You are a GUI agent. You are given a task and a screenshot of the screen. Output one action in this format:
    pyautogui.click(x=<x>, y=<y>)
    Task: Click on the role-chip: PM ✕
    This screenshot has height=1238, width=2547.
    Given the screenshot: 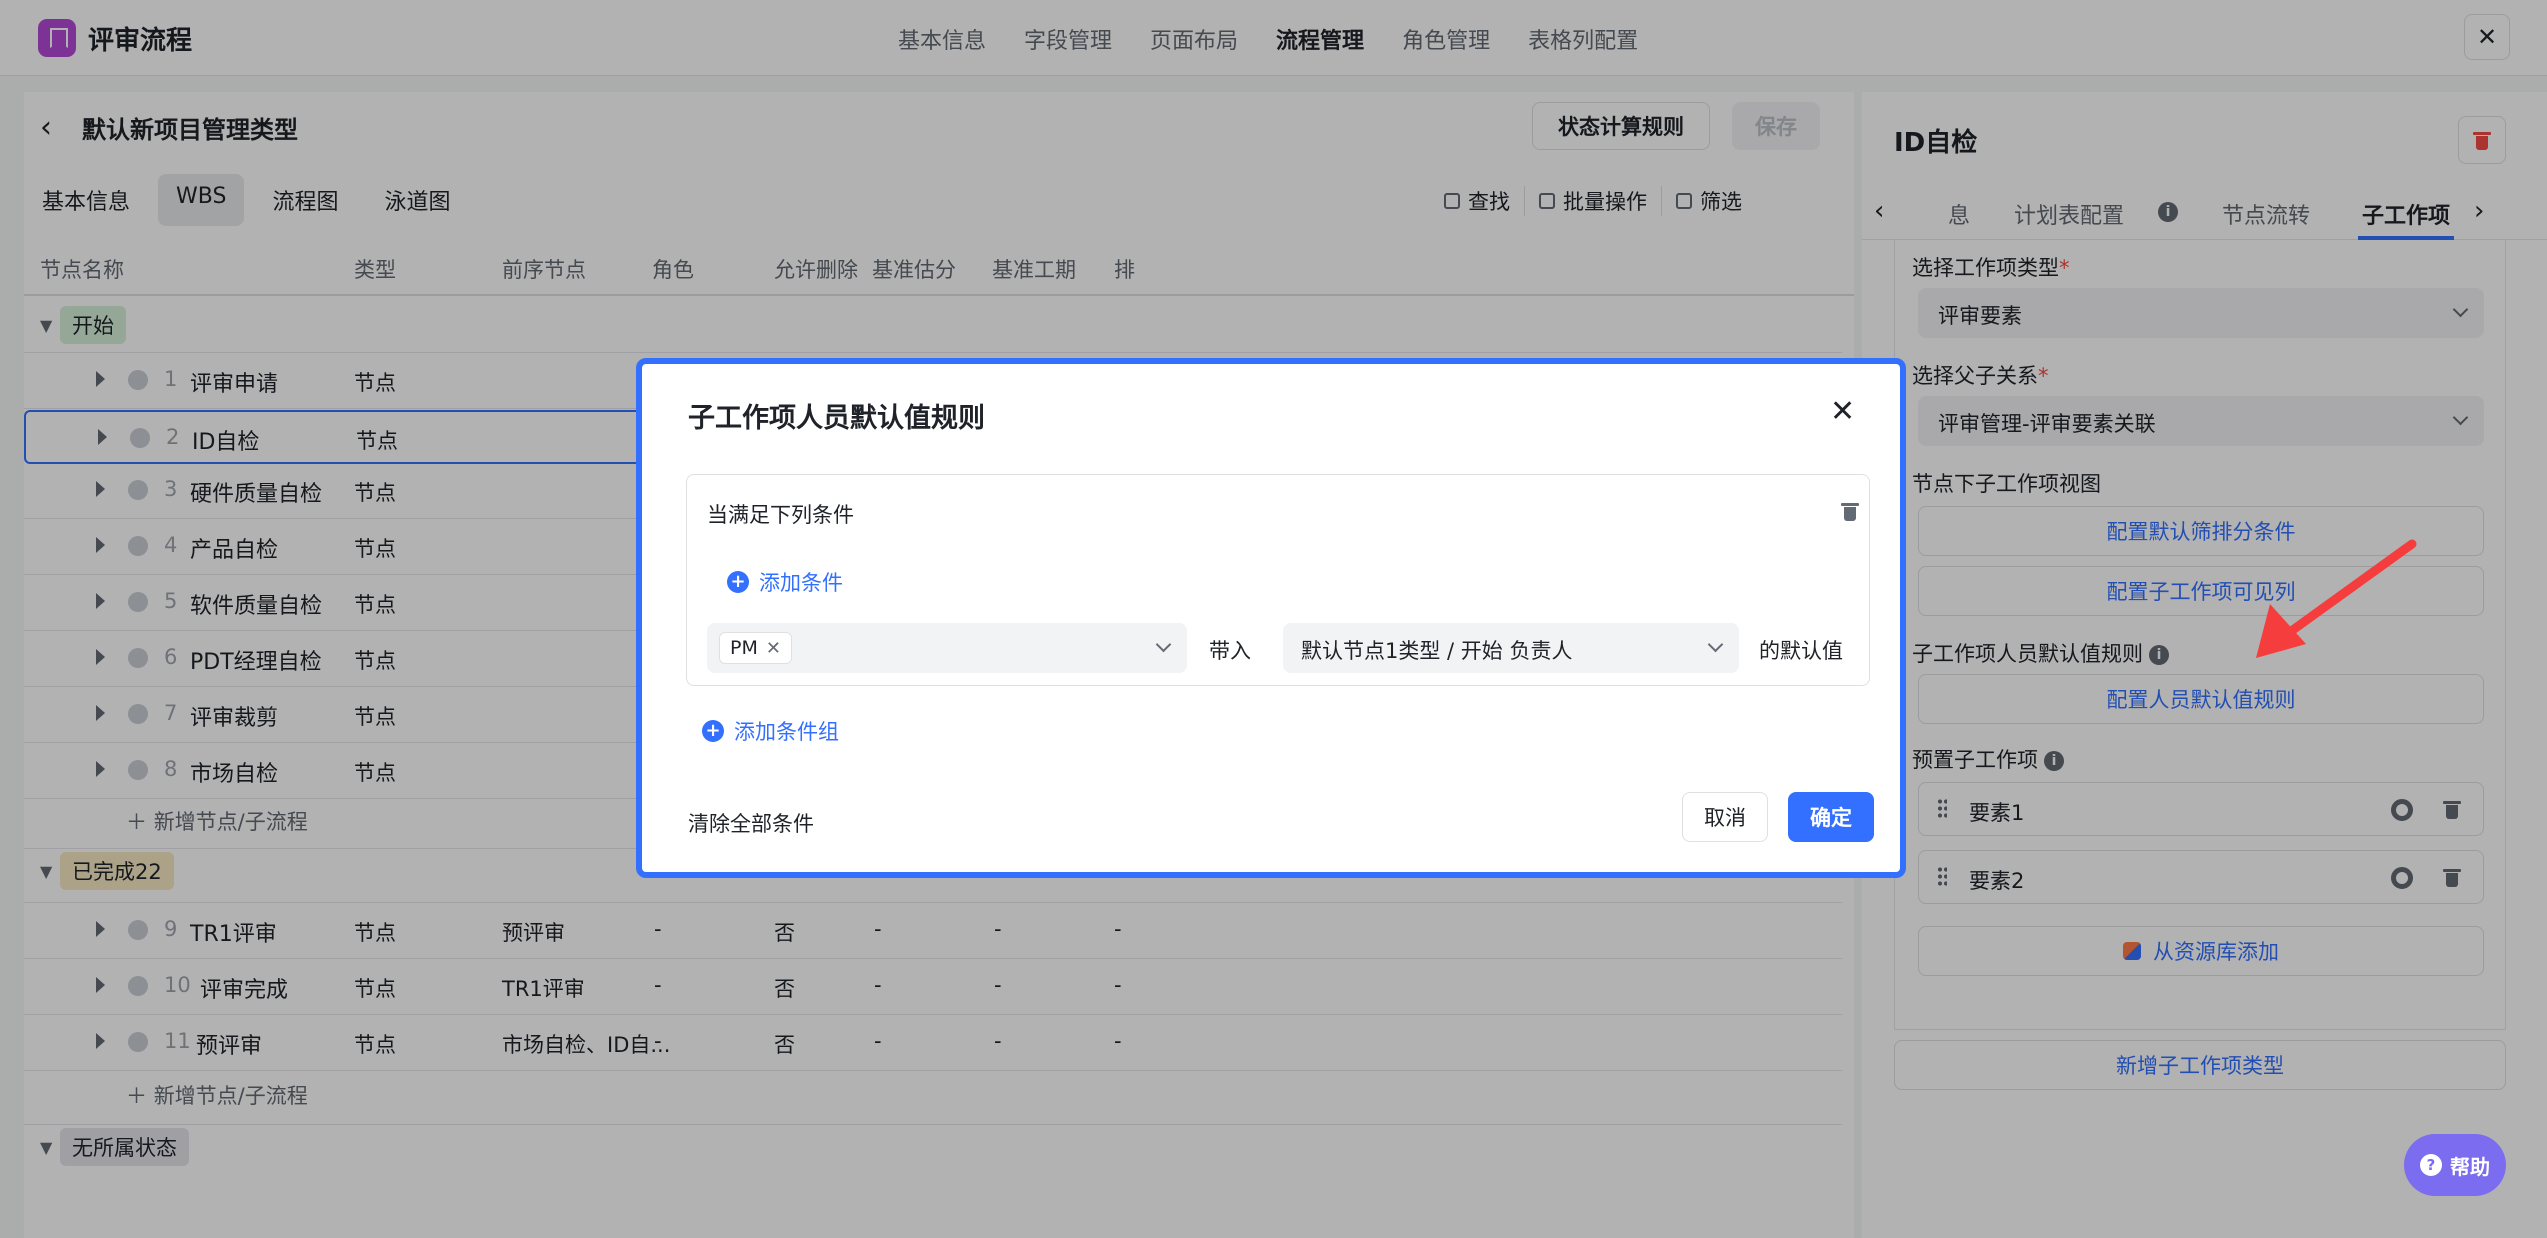 What is the action you would take?
    pyautogui.click(x=755, y=648)
    